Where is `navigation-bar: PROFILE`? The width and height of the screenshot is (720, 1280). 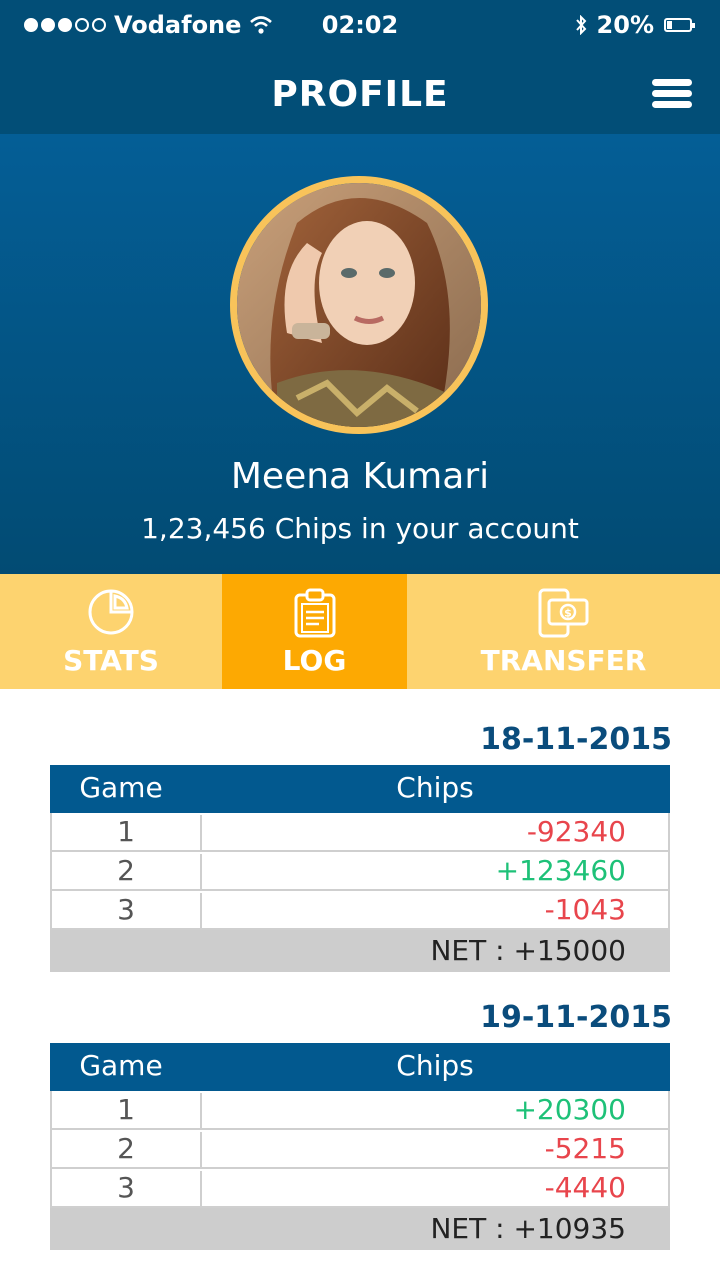 navigation-bar: PROFILE is located at coordinates (360, 93).